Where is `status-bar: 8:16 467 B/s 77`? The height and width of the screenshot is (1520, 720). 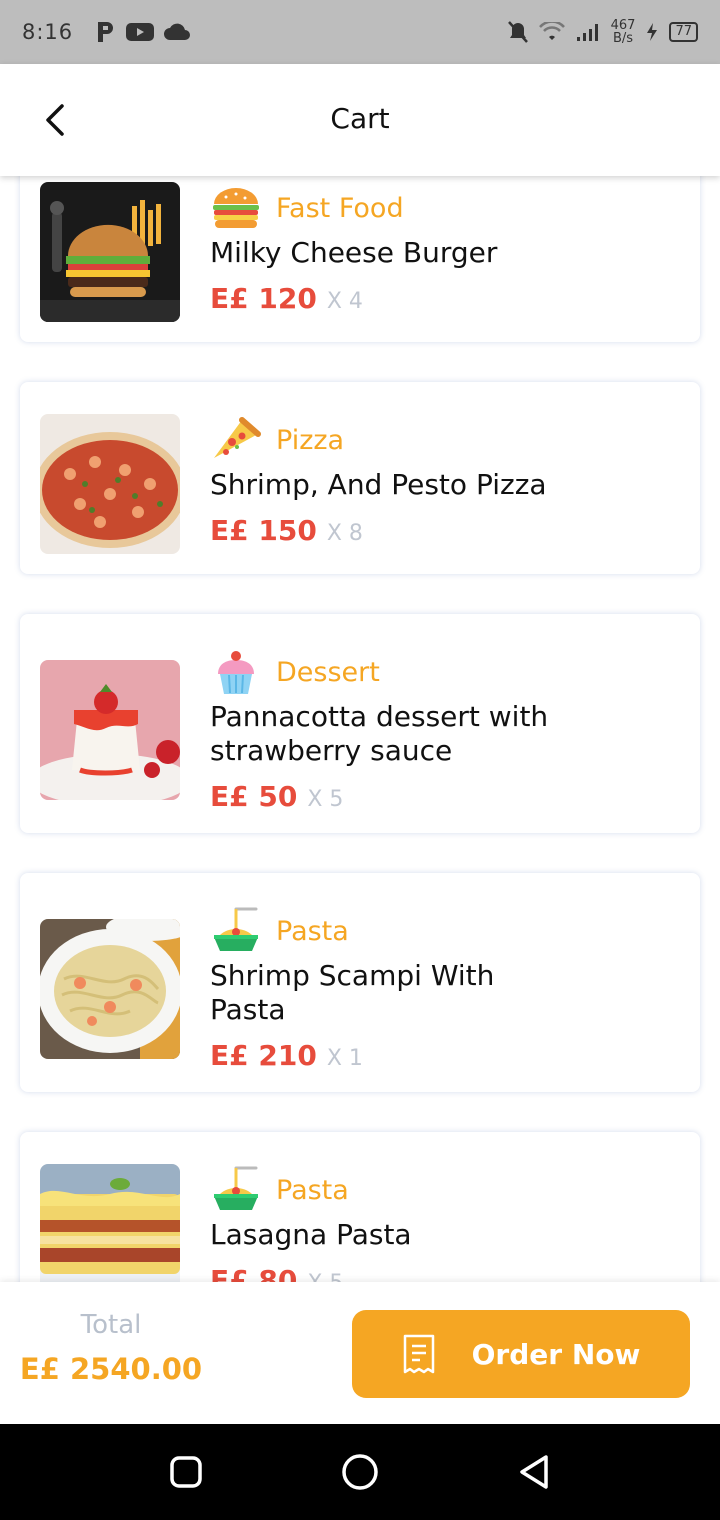 status-bar: 8:16 467 B/s 77 is located at coordinates (360, 32).